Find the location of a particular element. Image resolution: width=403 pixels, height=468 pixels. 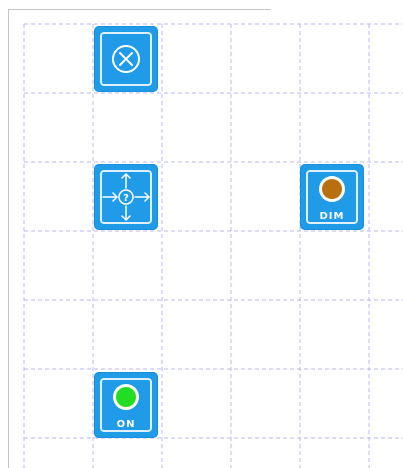

on-lamp-tile: ON is located at coordinates (126, 405).